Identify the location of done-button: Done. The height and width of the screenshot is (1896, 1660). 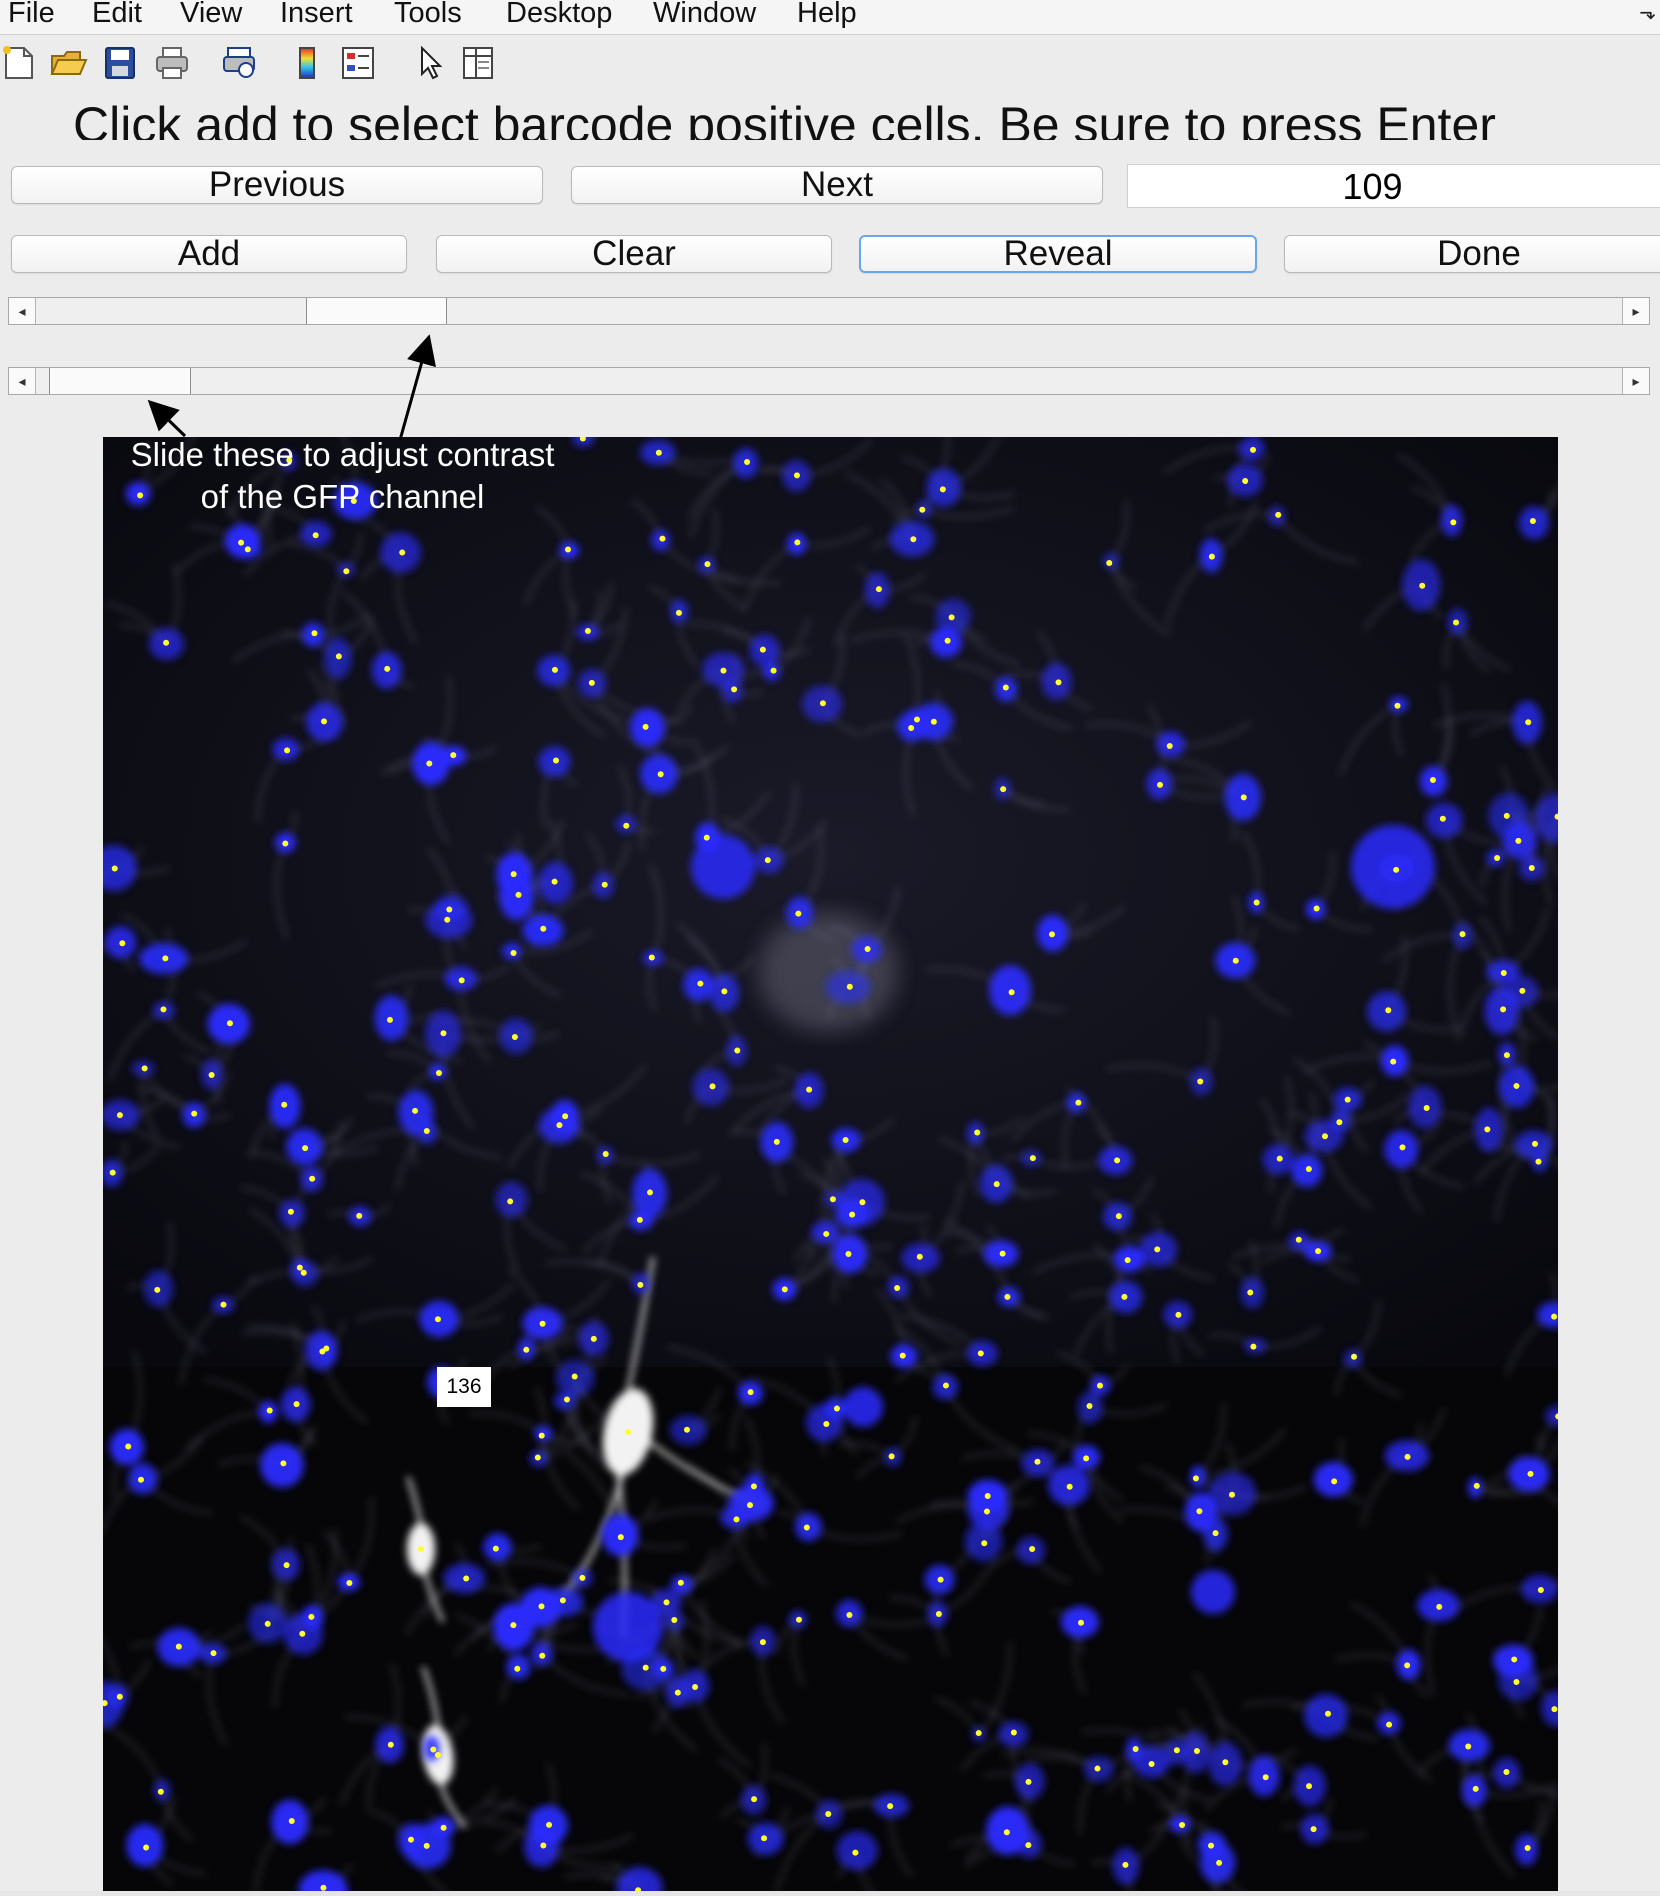
(1472, 254).